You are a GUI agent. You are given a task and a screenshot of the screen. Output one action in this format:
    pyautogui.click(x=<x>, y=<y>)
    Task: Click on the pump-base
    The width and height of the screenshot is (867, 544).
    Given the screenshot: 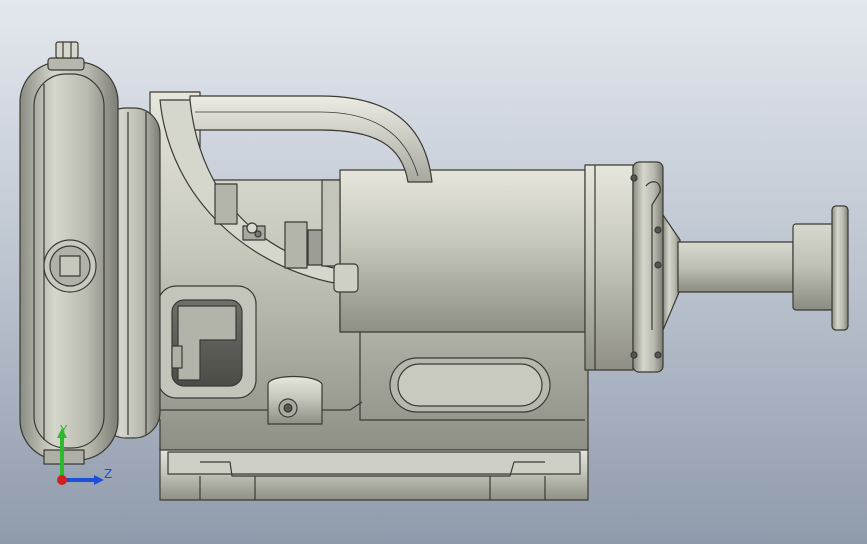 What is the action you would take?
    pyautogui.click(x=374, y=474)
    